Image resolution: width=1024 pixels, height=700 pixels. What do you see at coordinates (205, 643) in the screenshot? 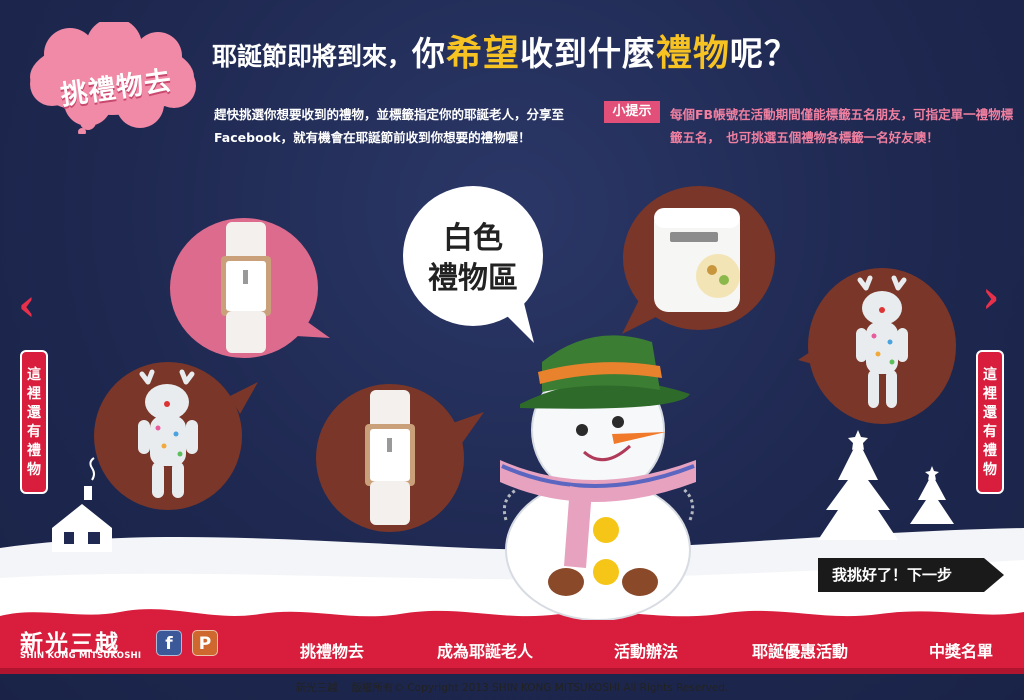
I see `plurk-icon: P` at bounding box center [205, 643].